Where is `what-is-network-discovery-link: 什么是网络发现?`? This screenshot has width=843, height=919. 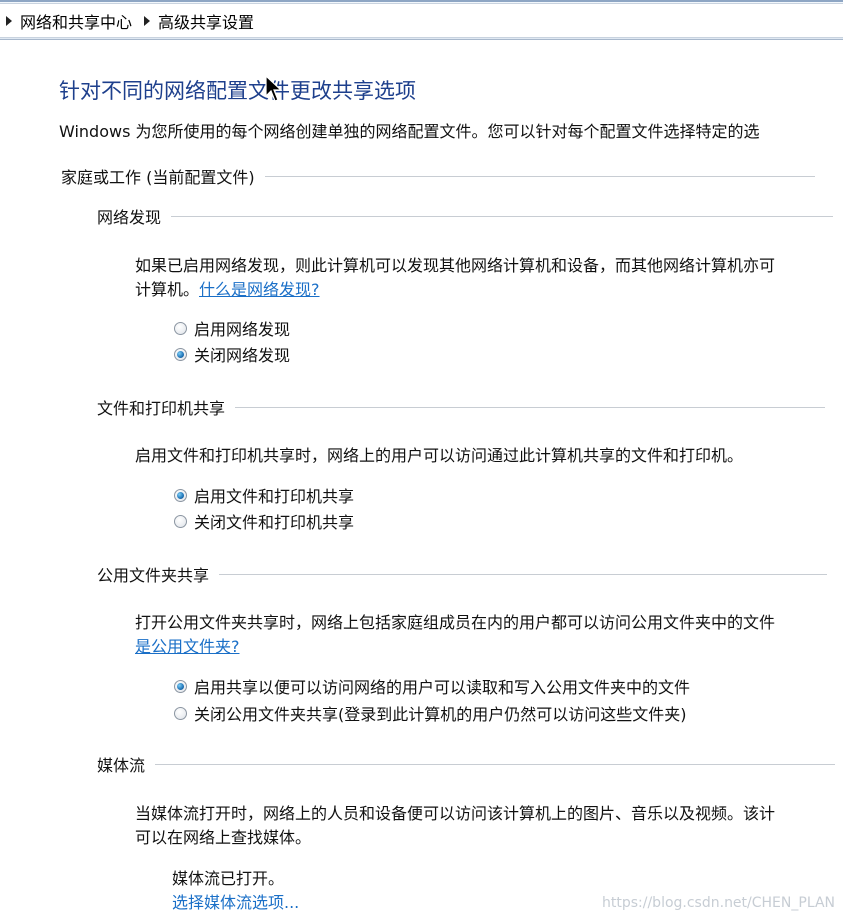 what-is-network-discovery-link: 什么是网络发现? is located at coordinates (259, 289).